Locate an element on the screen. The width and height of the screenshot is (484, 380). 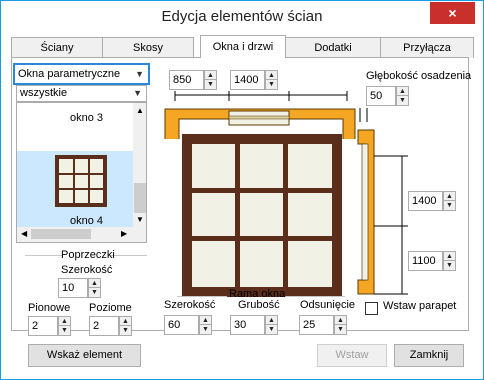
crossbar-width-label: Szerokość is located at coordinates (87, 270).